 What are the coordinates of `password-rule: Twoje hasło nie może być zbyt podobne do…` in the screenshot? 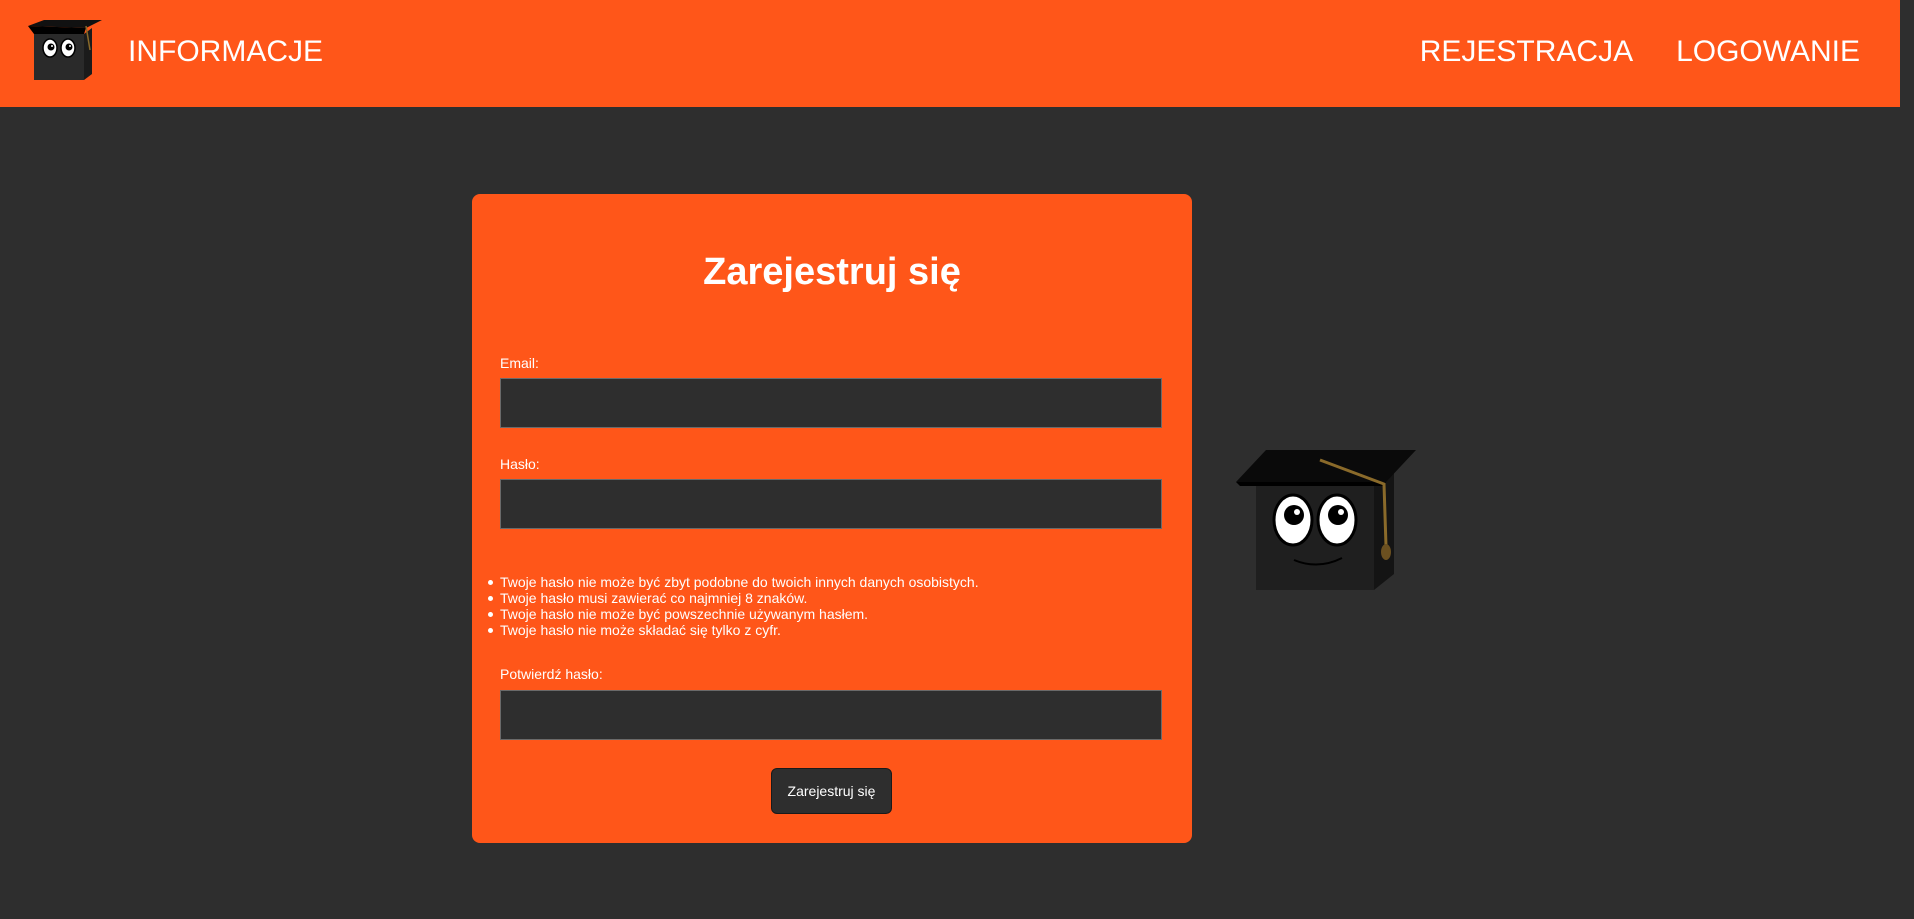 It's located at (733, 582).